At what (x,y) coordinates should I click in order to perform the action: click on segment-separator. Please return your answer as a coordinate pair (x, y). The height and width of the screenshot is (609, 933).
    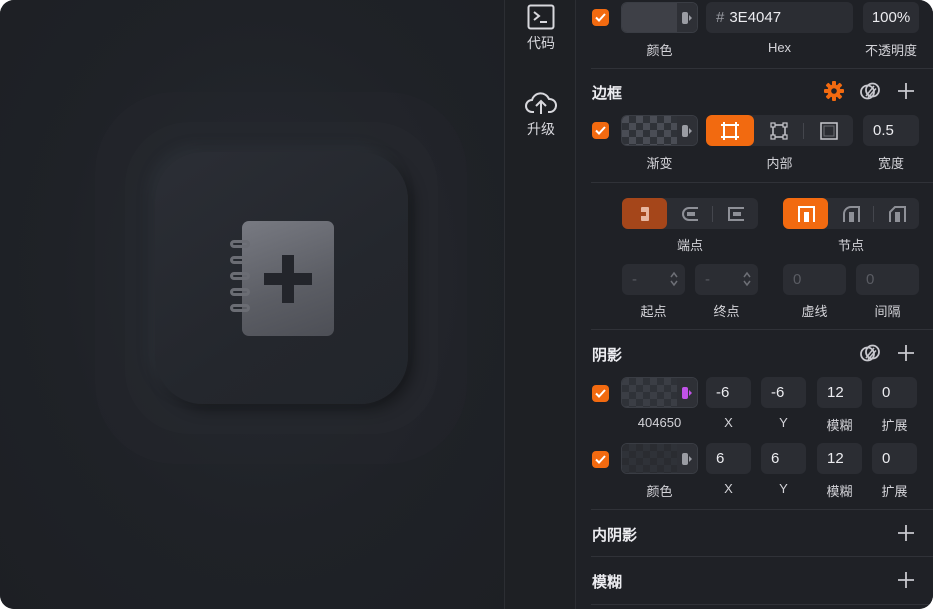
    Looking at the image, I should click on (803, 131).